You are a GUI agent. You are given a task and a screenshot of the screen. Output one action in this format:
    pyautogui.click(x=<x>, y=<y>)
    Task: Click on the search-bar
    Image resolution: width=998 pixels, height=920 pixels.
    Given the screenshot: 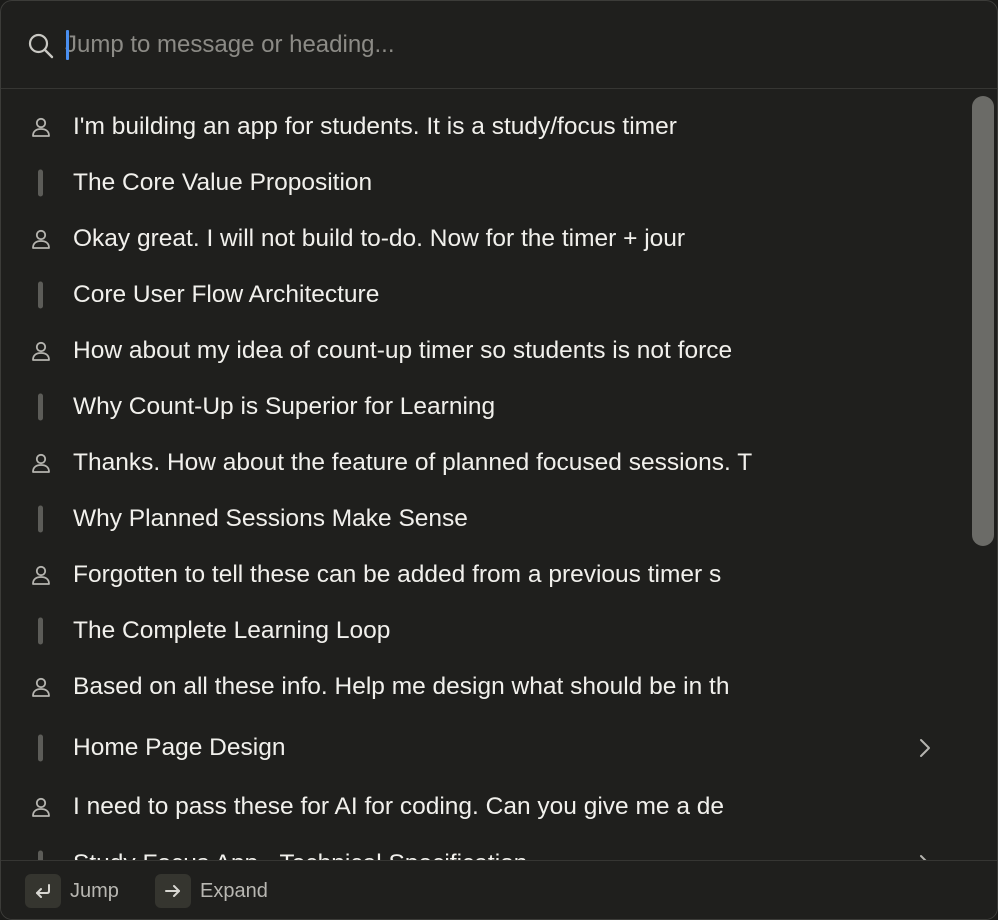 What is the action you would take?
    pyautogui.click(x=499, y=45)
    